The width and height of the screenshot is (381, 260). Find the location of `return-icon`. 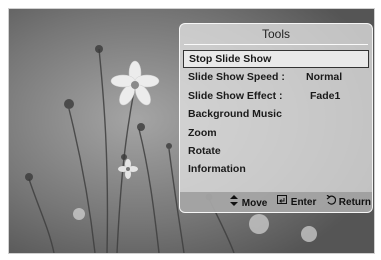

return-icon is located at coordinates (330, 201).